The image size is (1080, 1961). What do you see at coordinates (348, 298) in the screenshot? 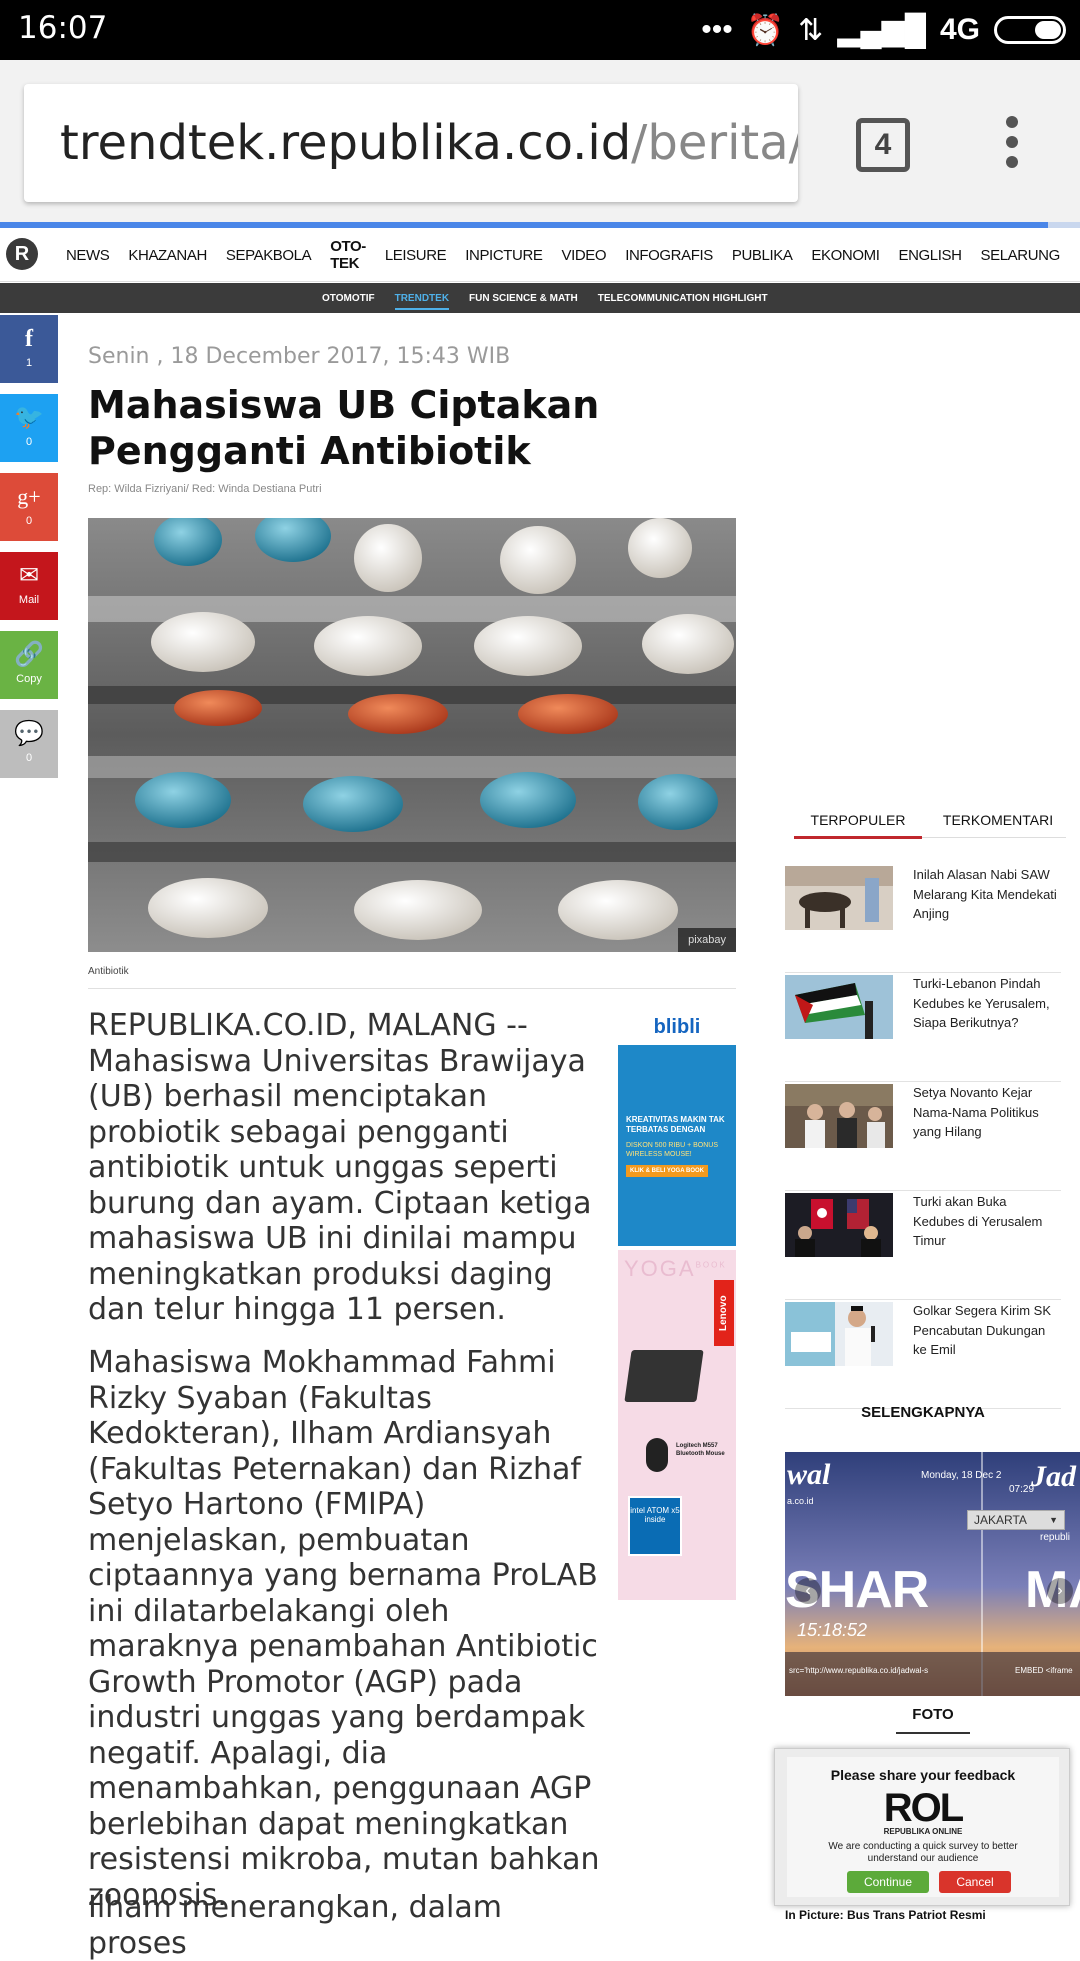
I see `subnav-item-otomotif: OTOMOTIF` at bounding box center [348, 298].